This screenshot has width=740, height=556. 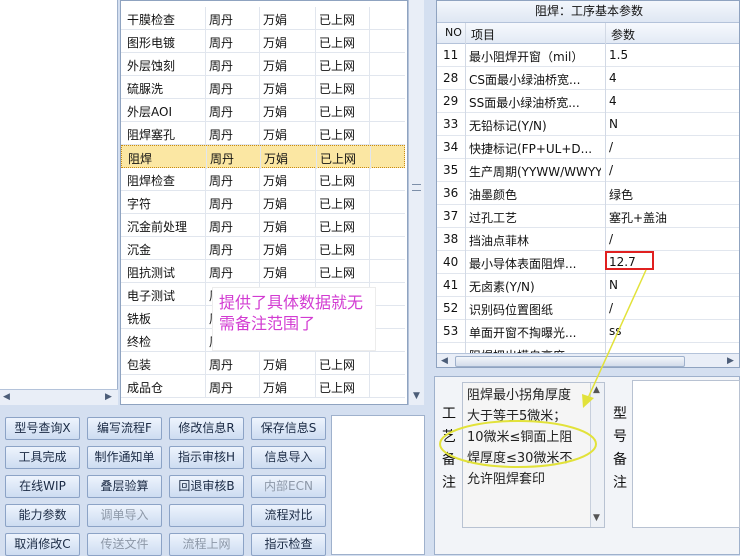 I want to click on process-row: 沉金前处理 周丹 万娟 已上网, so click(x=263, y=225).